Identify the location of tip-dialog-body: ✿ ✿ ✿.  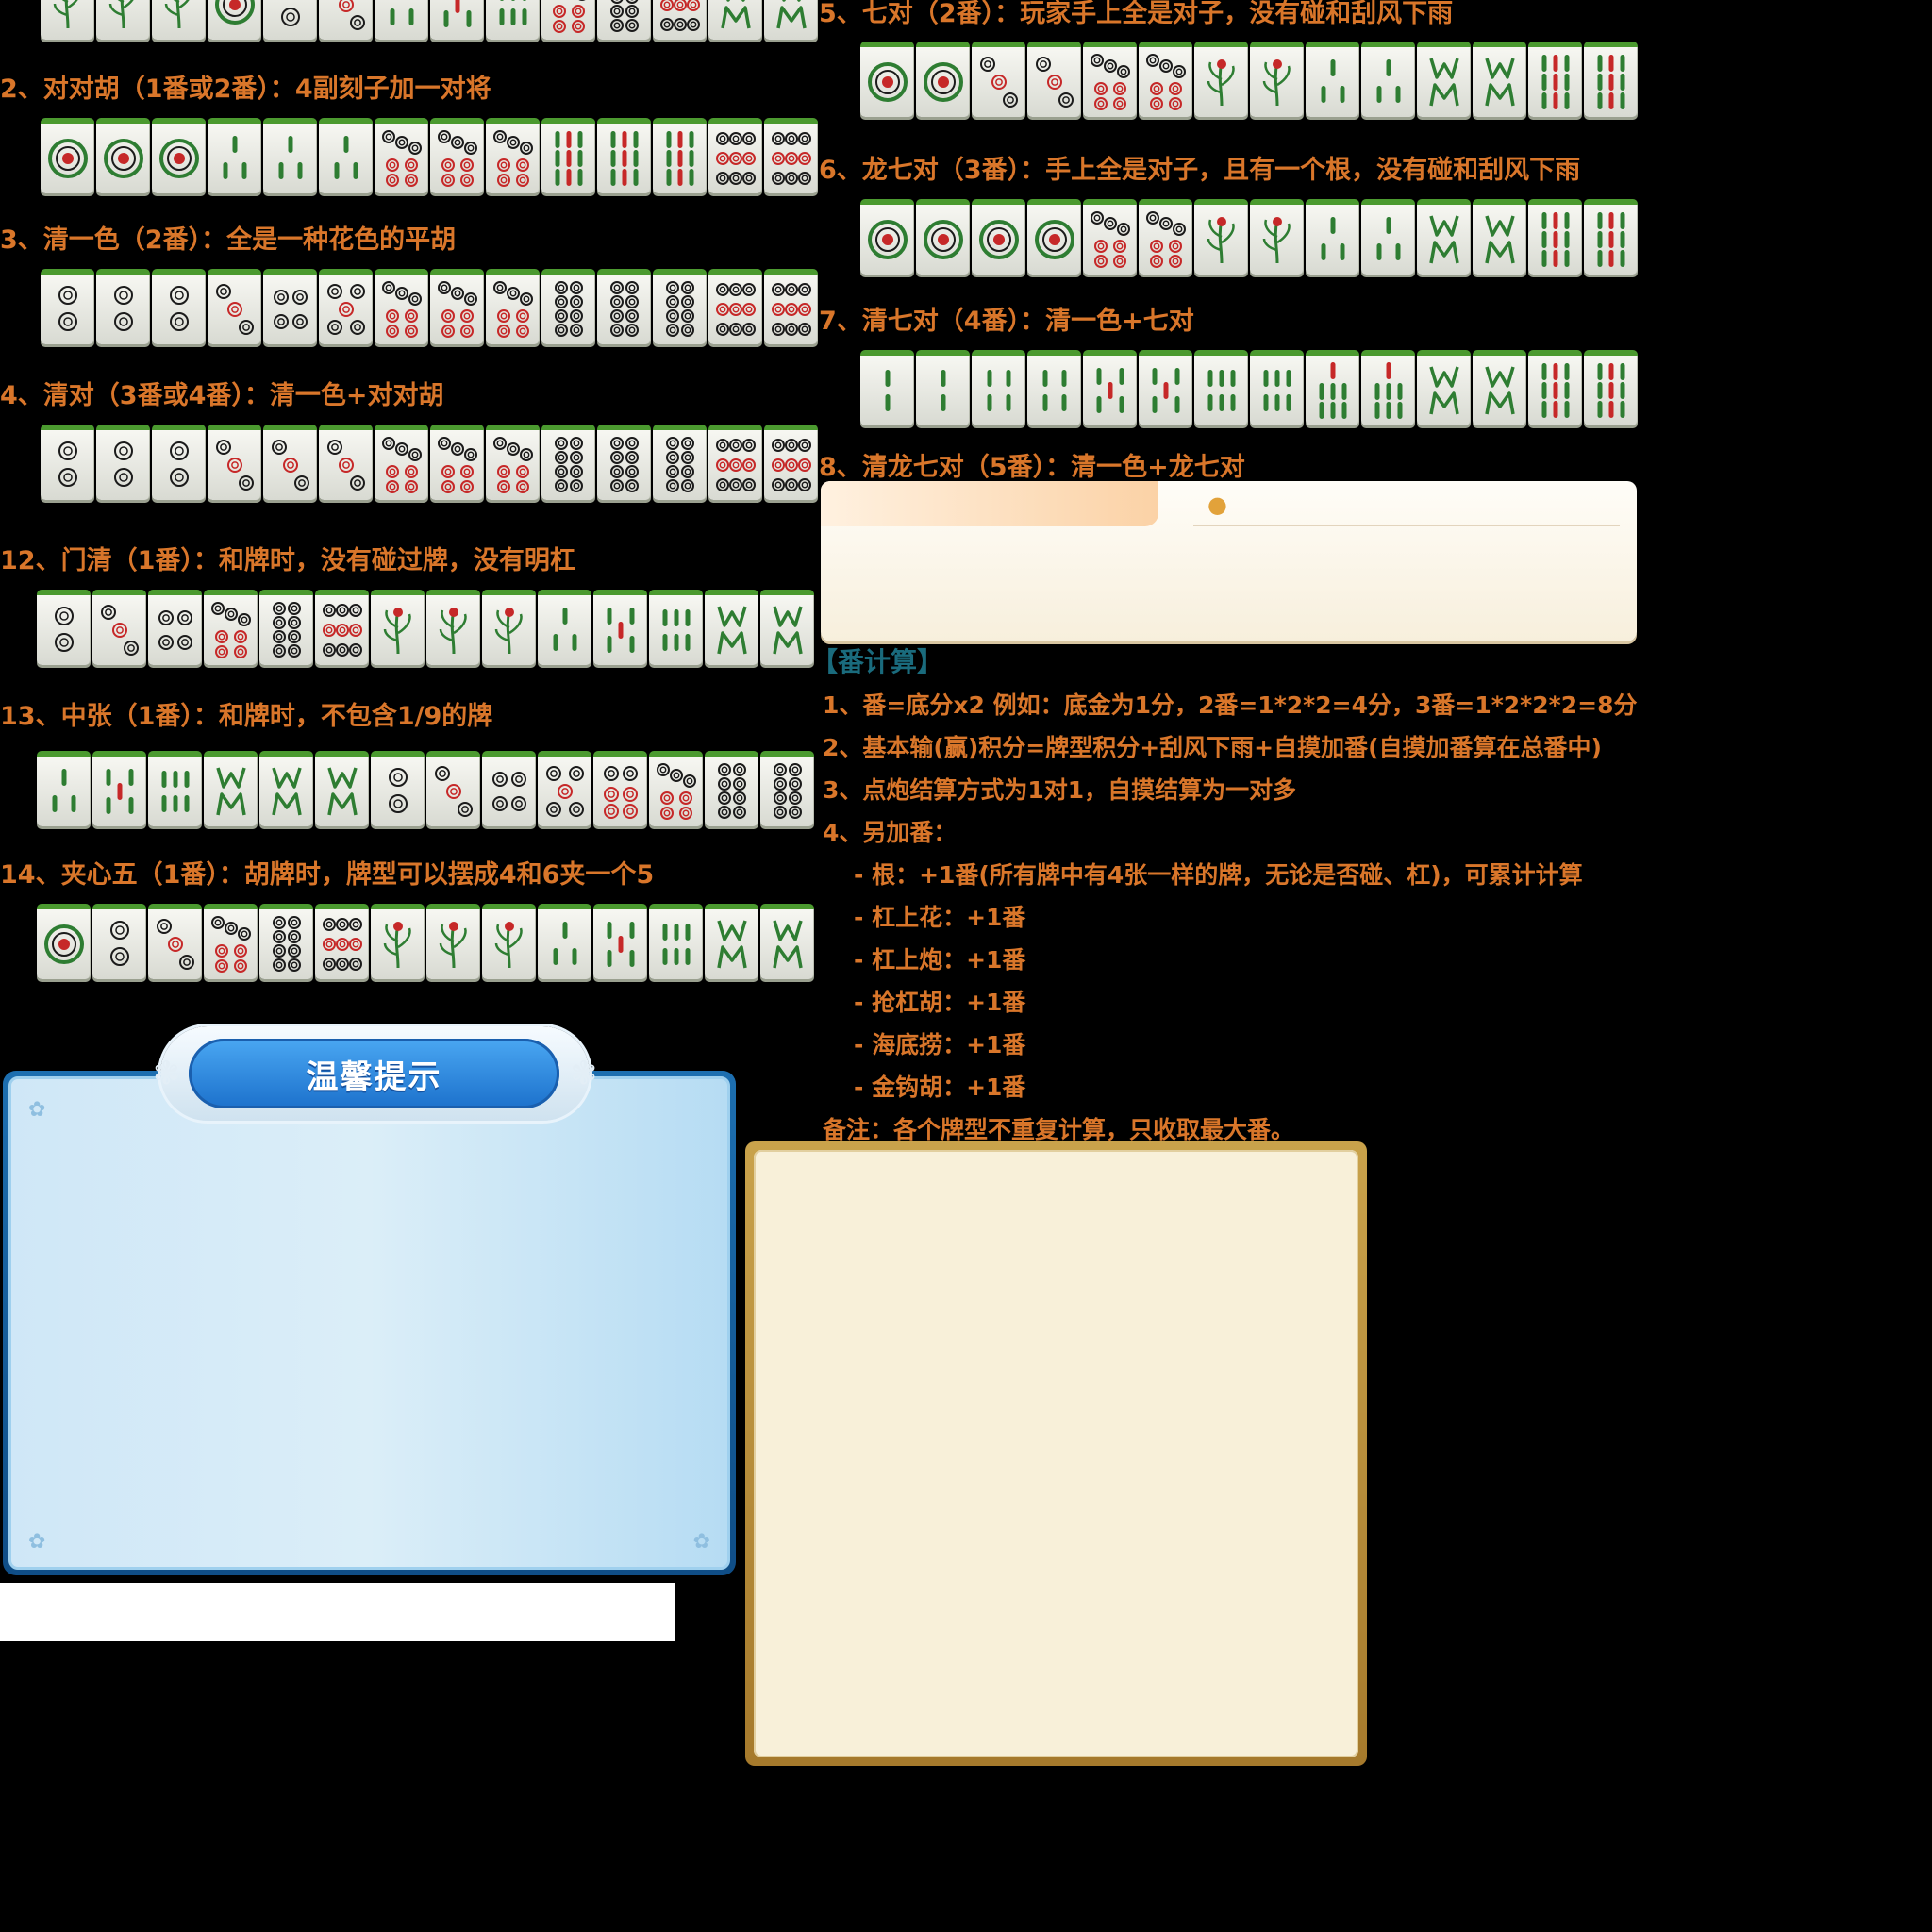
(369, 1323).